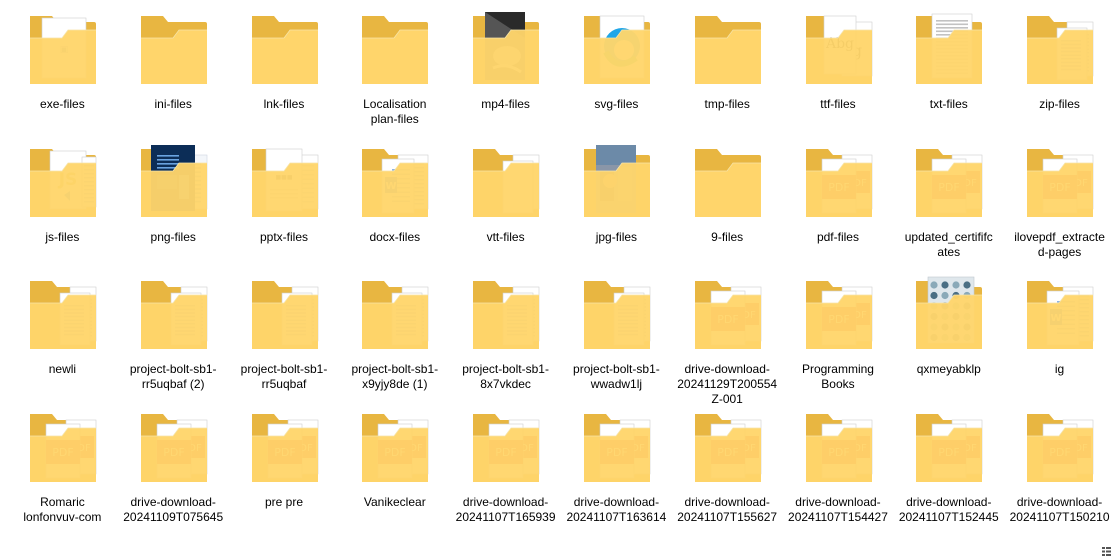 This screenshot has height=559, width=1114. What do you see at coordinates (839, 51) in the screenshot?
I see `folder-icon: gAbg` at bounding box center [839, 51].